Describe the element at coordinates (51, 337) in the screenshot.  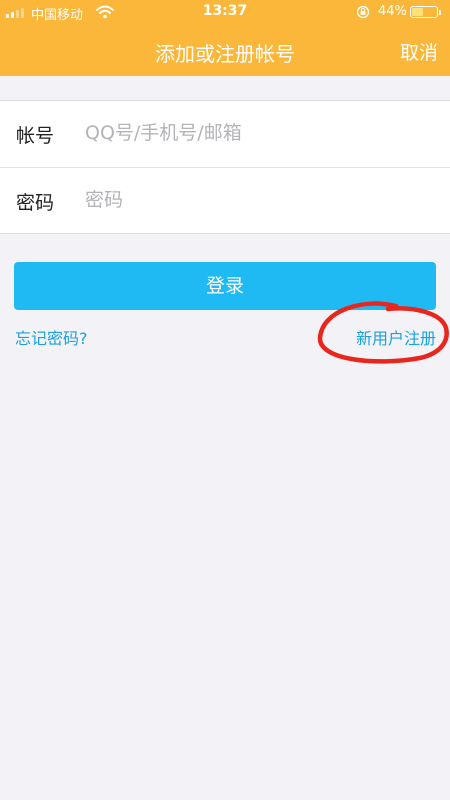
I see `forgot-password-link: 忘记密码?` at that location.